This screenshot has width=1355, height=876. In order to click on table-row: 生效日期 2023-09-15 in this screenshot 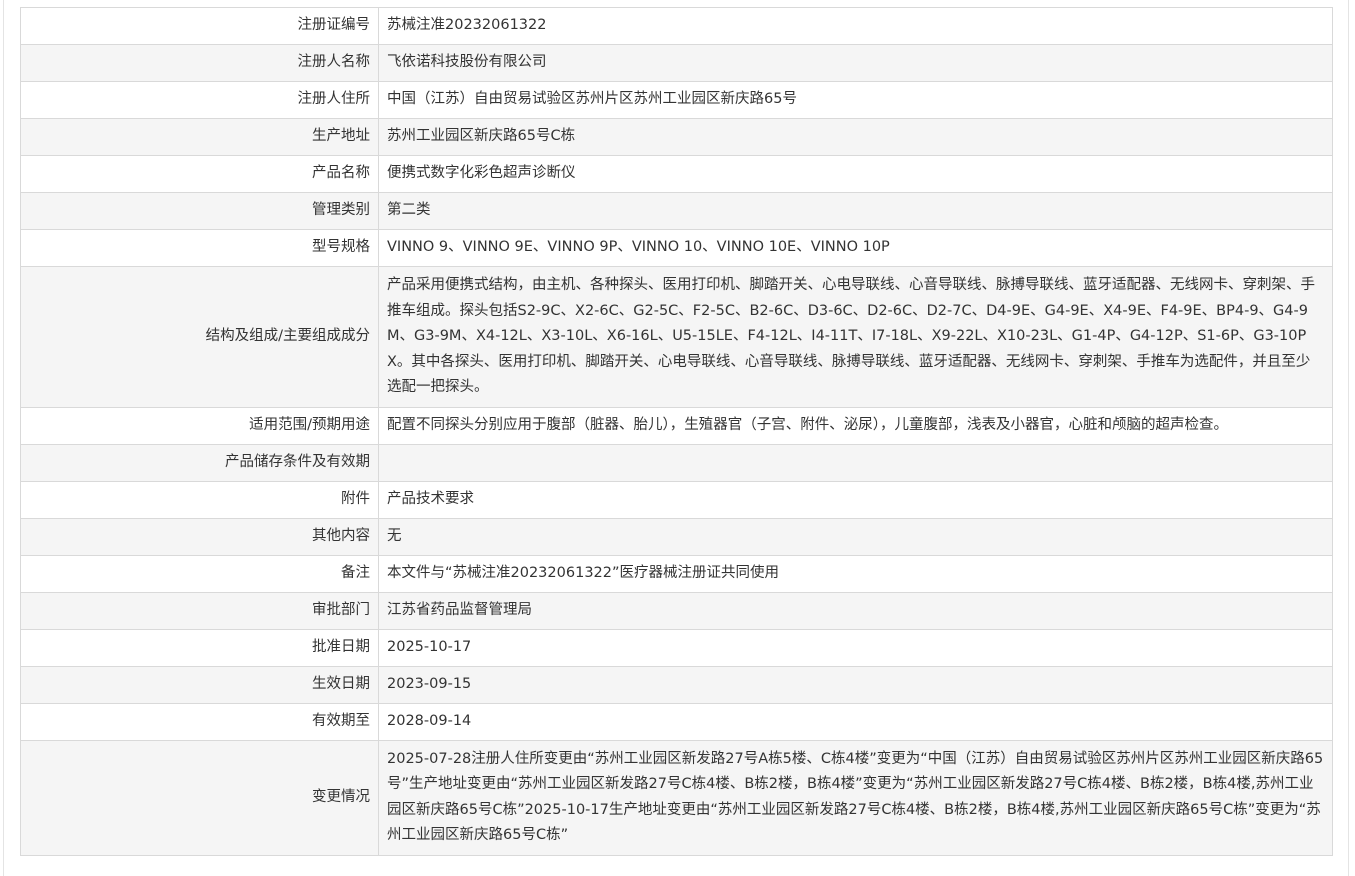, I will do `click(676, 684)`.